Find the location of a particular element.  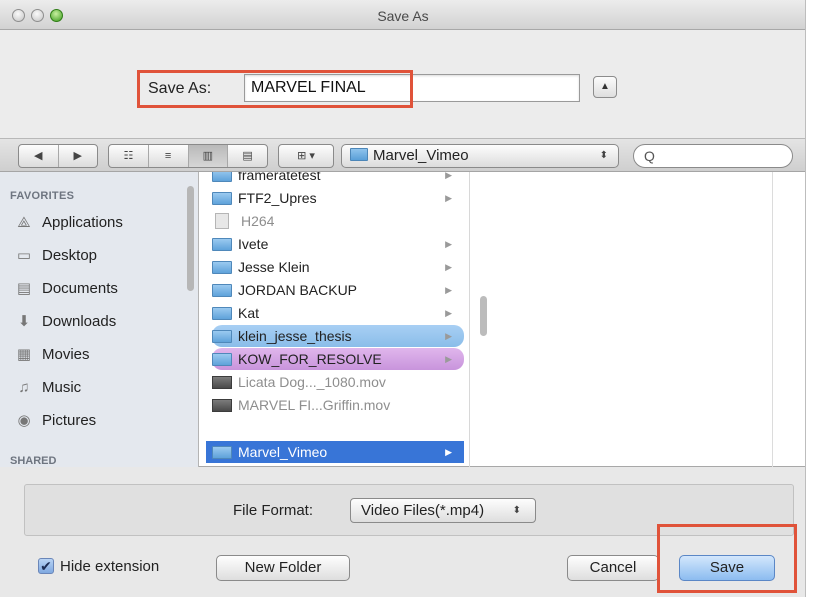

file-name: H264 is located at coordinates (258, 221).